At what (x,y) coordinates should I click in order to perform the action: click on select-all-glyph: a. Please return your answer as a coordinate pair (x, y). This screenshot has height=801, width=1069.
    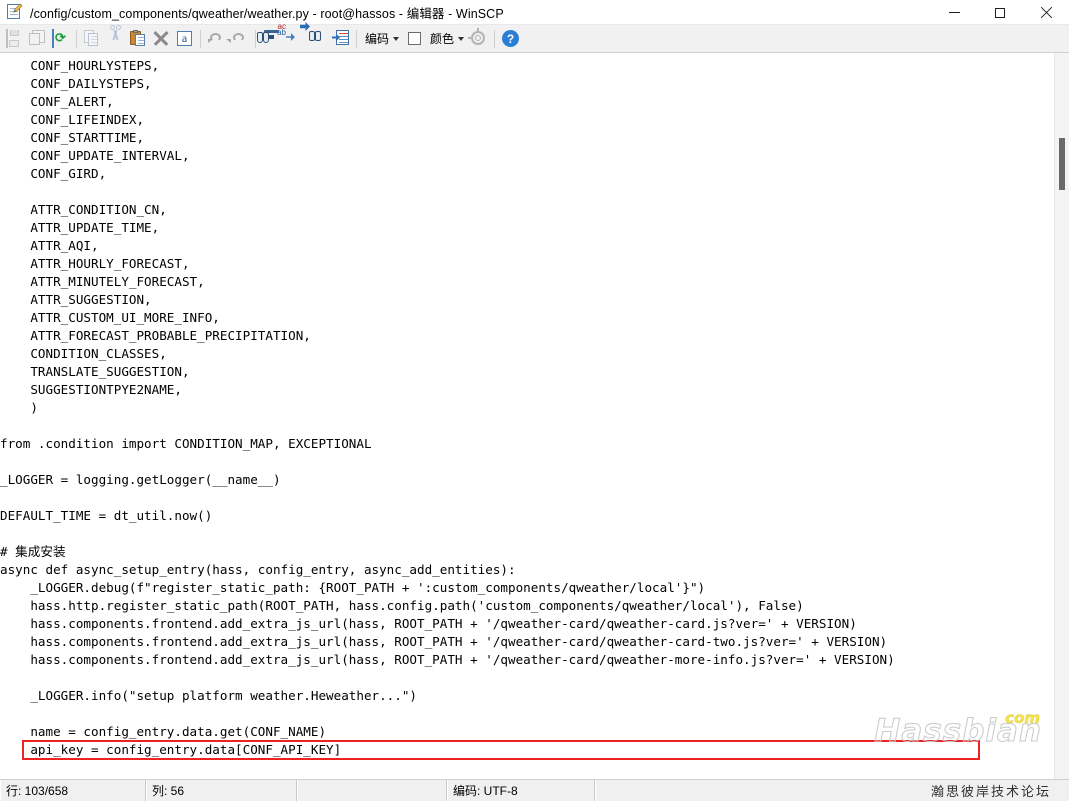
    Looking at the image, I should click on (184, 38).